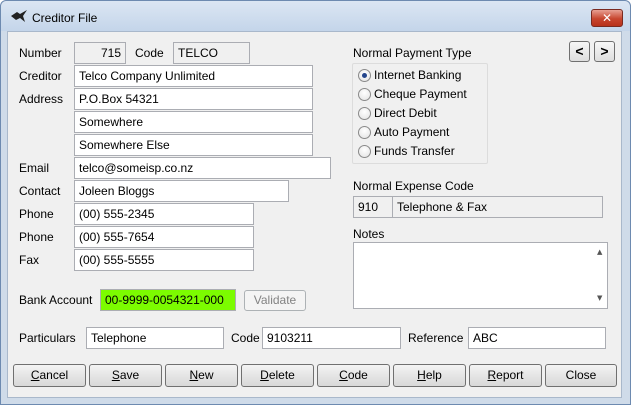 This screenshot has height=405, width=631. Describe the element at coordinates (277, 375) in the screenshot. I see `delete-button: Delete` at that location.